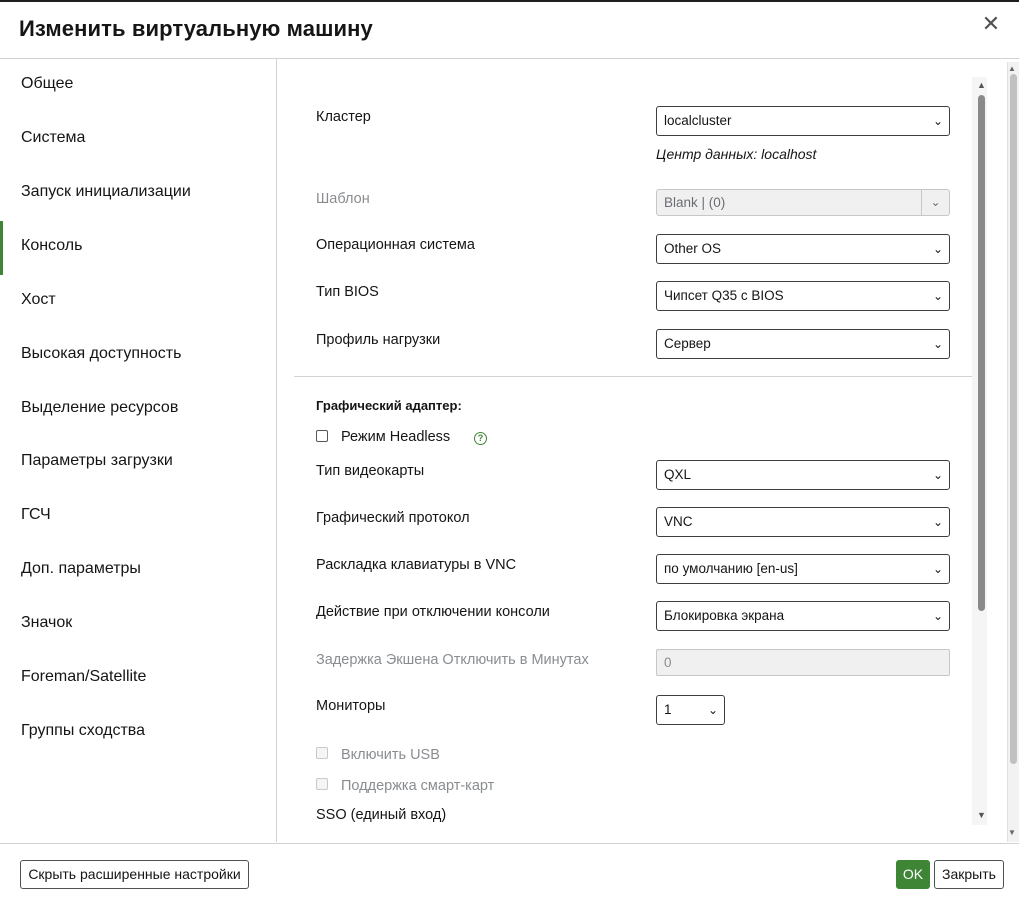 This screenshot has width=1019, height=907. What do you see at coordinates (690, 710) in the screenshot?
I see `monitors-select: 1 ⌄` at bounding box center [690, 710].